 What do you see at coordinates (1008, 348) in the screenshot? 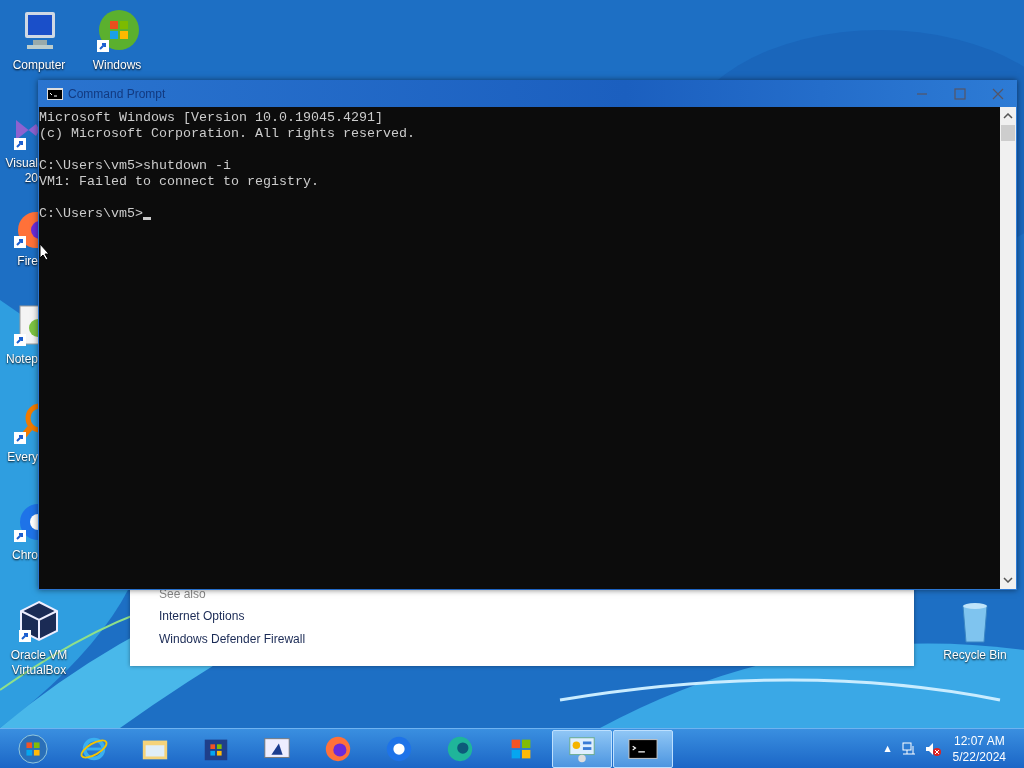
I see `scrollbar` at bounding box center [1008, 348].